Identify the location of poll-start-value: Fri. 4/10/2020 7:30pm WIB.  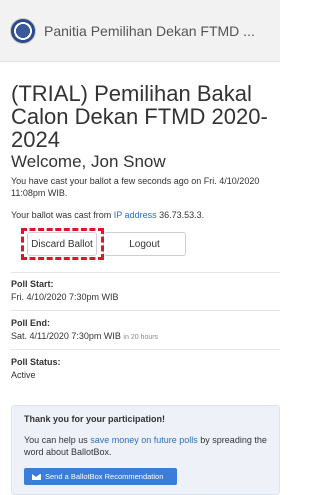
(65, 297).